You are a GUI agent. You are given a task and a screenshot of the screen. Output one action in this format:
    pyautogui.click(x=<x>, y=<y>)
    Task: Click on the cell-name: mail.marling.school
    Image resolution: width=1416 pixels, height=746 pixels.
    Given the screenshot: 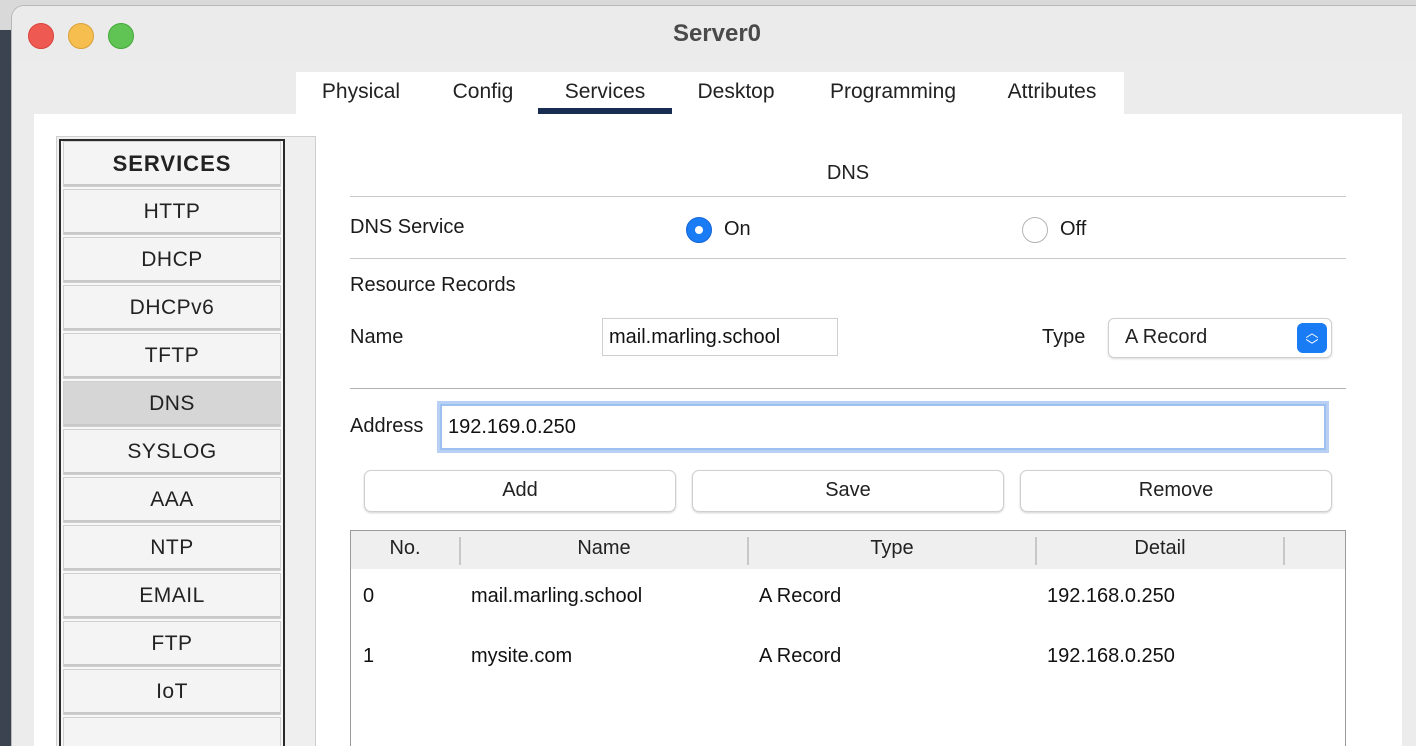 What is the action you would take?
    pyautogui.click(x=557, y=596)
    